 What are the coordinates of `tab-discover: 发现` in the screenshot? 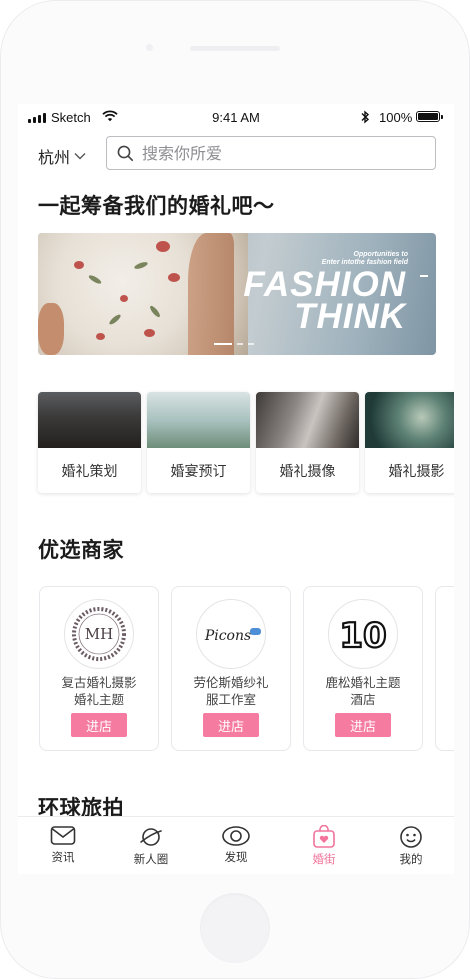 It's located at (236, 845).